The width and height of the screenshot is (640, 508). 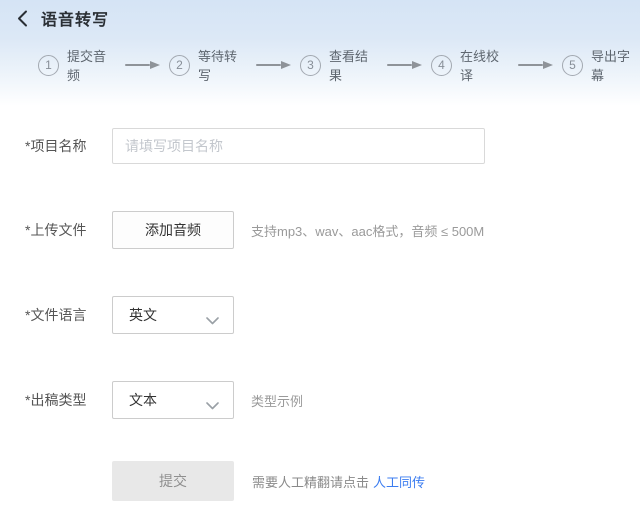 I want to click on output-type-row: *出稿类型 文本 类型示例, so click(x=164, y=400).